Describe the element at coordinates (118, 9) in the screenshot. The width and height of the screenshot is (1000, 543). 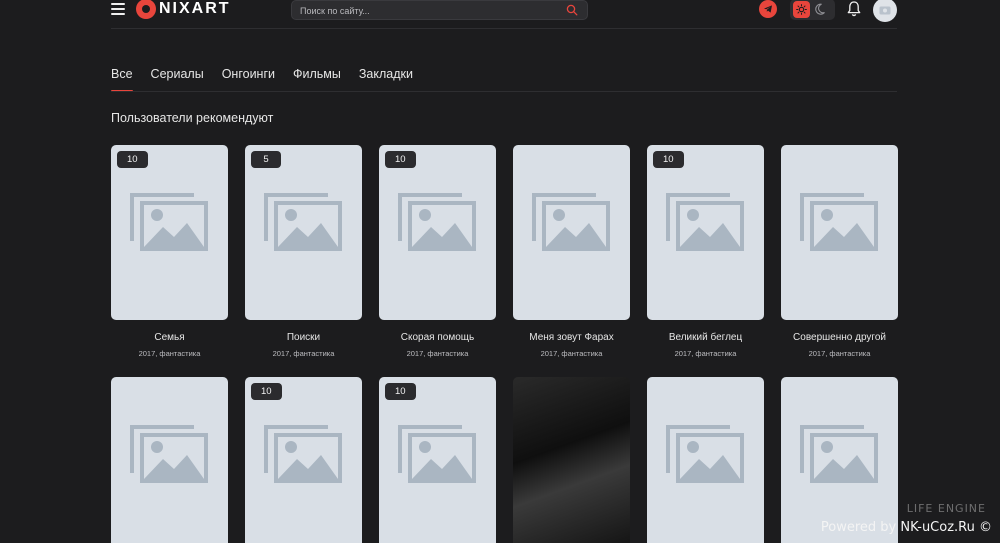
I see `menu-icon` at that location.